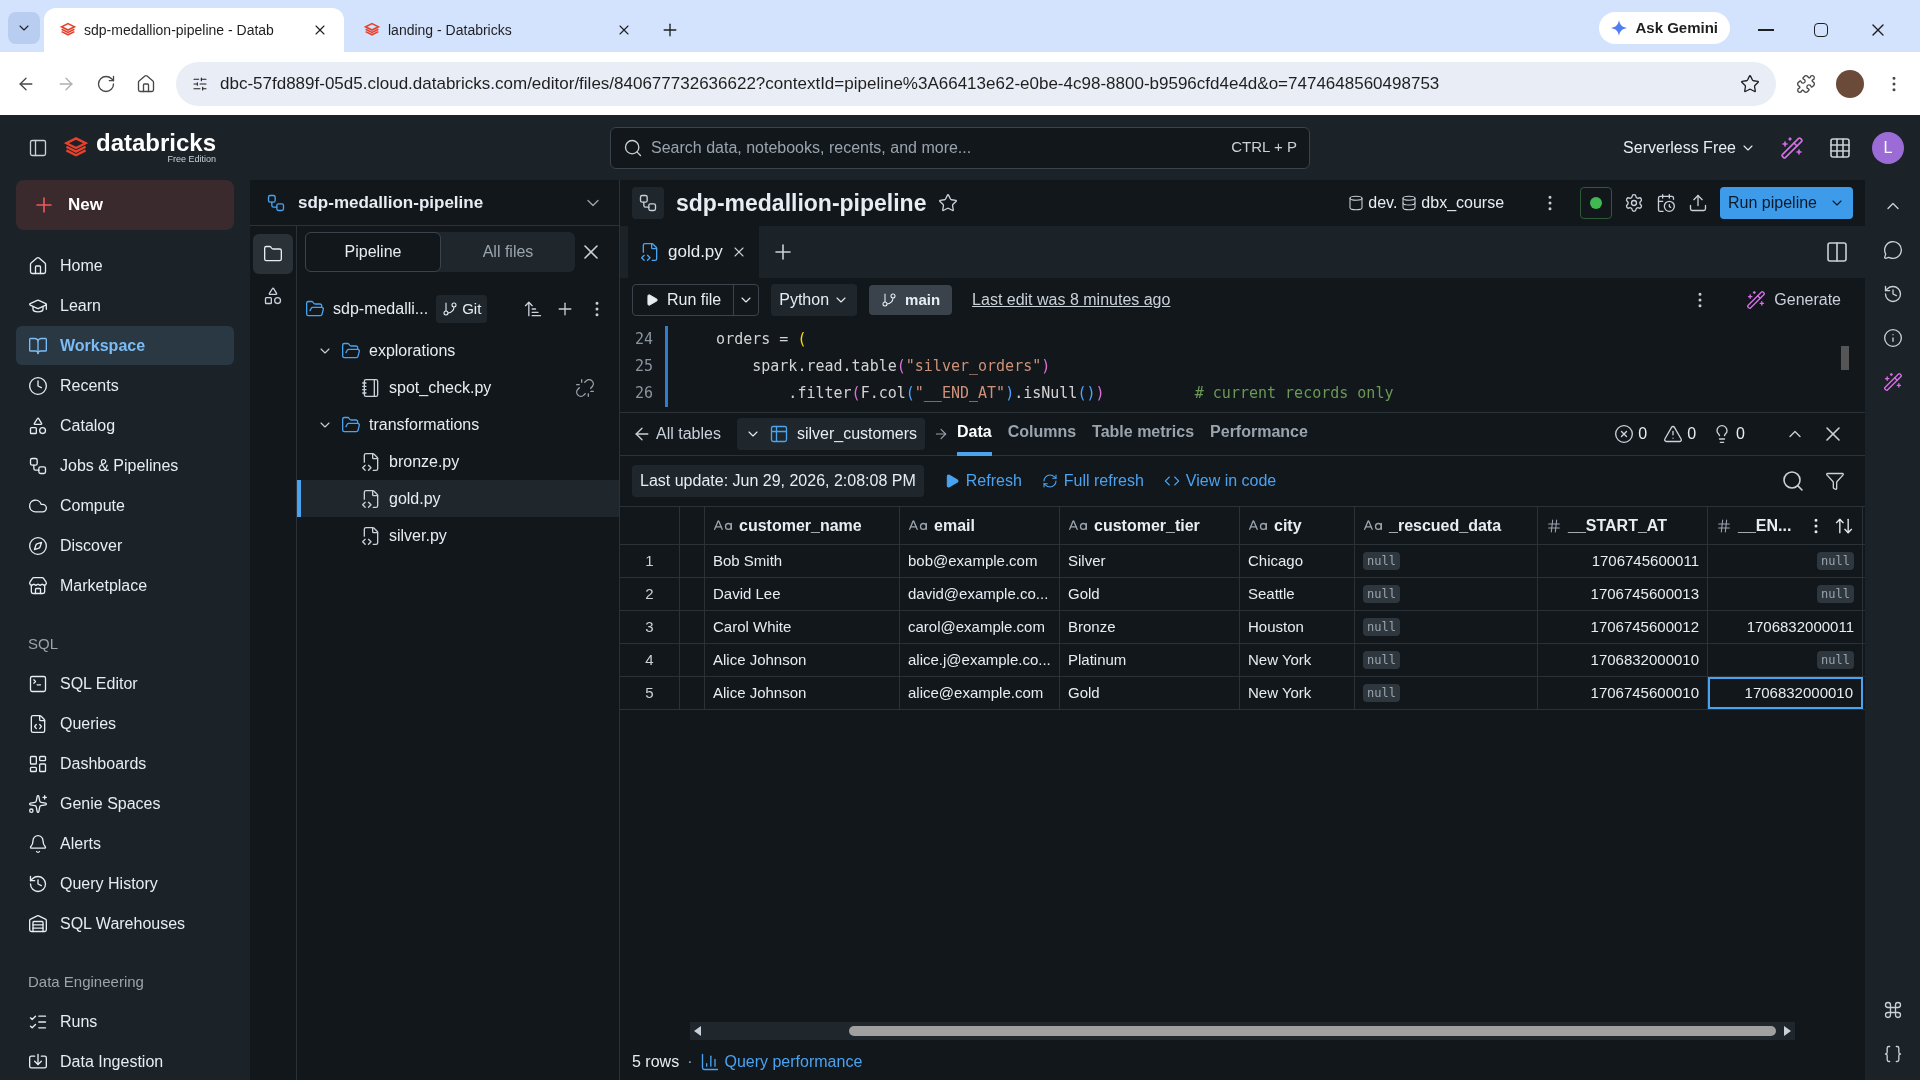 This screenshot has height=1080, width=1920. What do you see at coordinates (1150, 660) in the screenshot?
I see `table-cell: Platinum` at bounding box center [1150, 660].